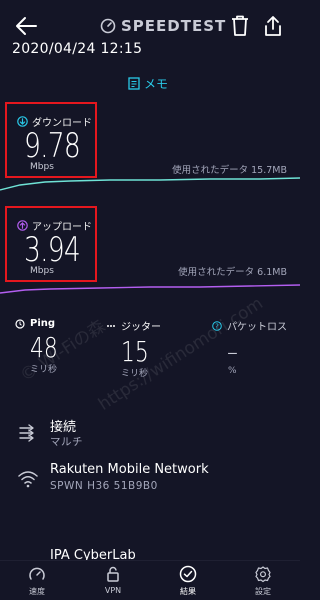 The height and width of the screenshot is (600, 320). Describe the element at coordinates (77, 49) in the screenshot. I see `result-datetime: 2020/04/24 12:15` at that location.